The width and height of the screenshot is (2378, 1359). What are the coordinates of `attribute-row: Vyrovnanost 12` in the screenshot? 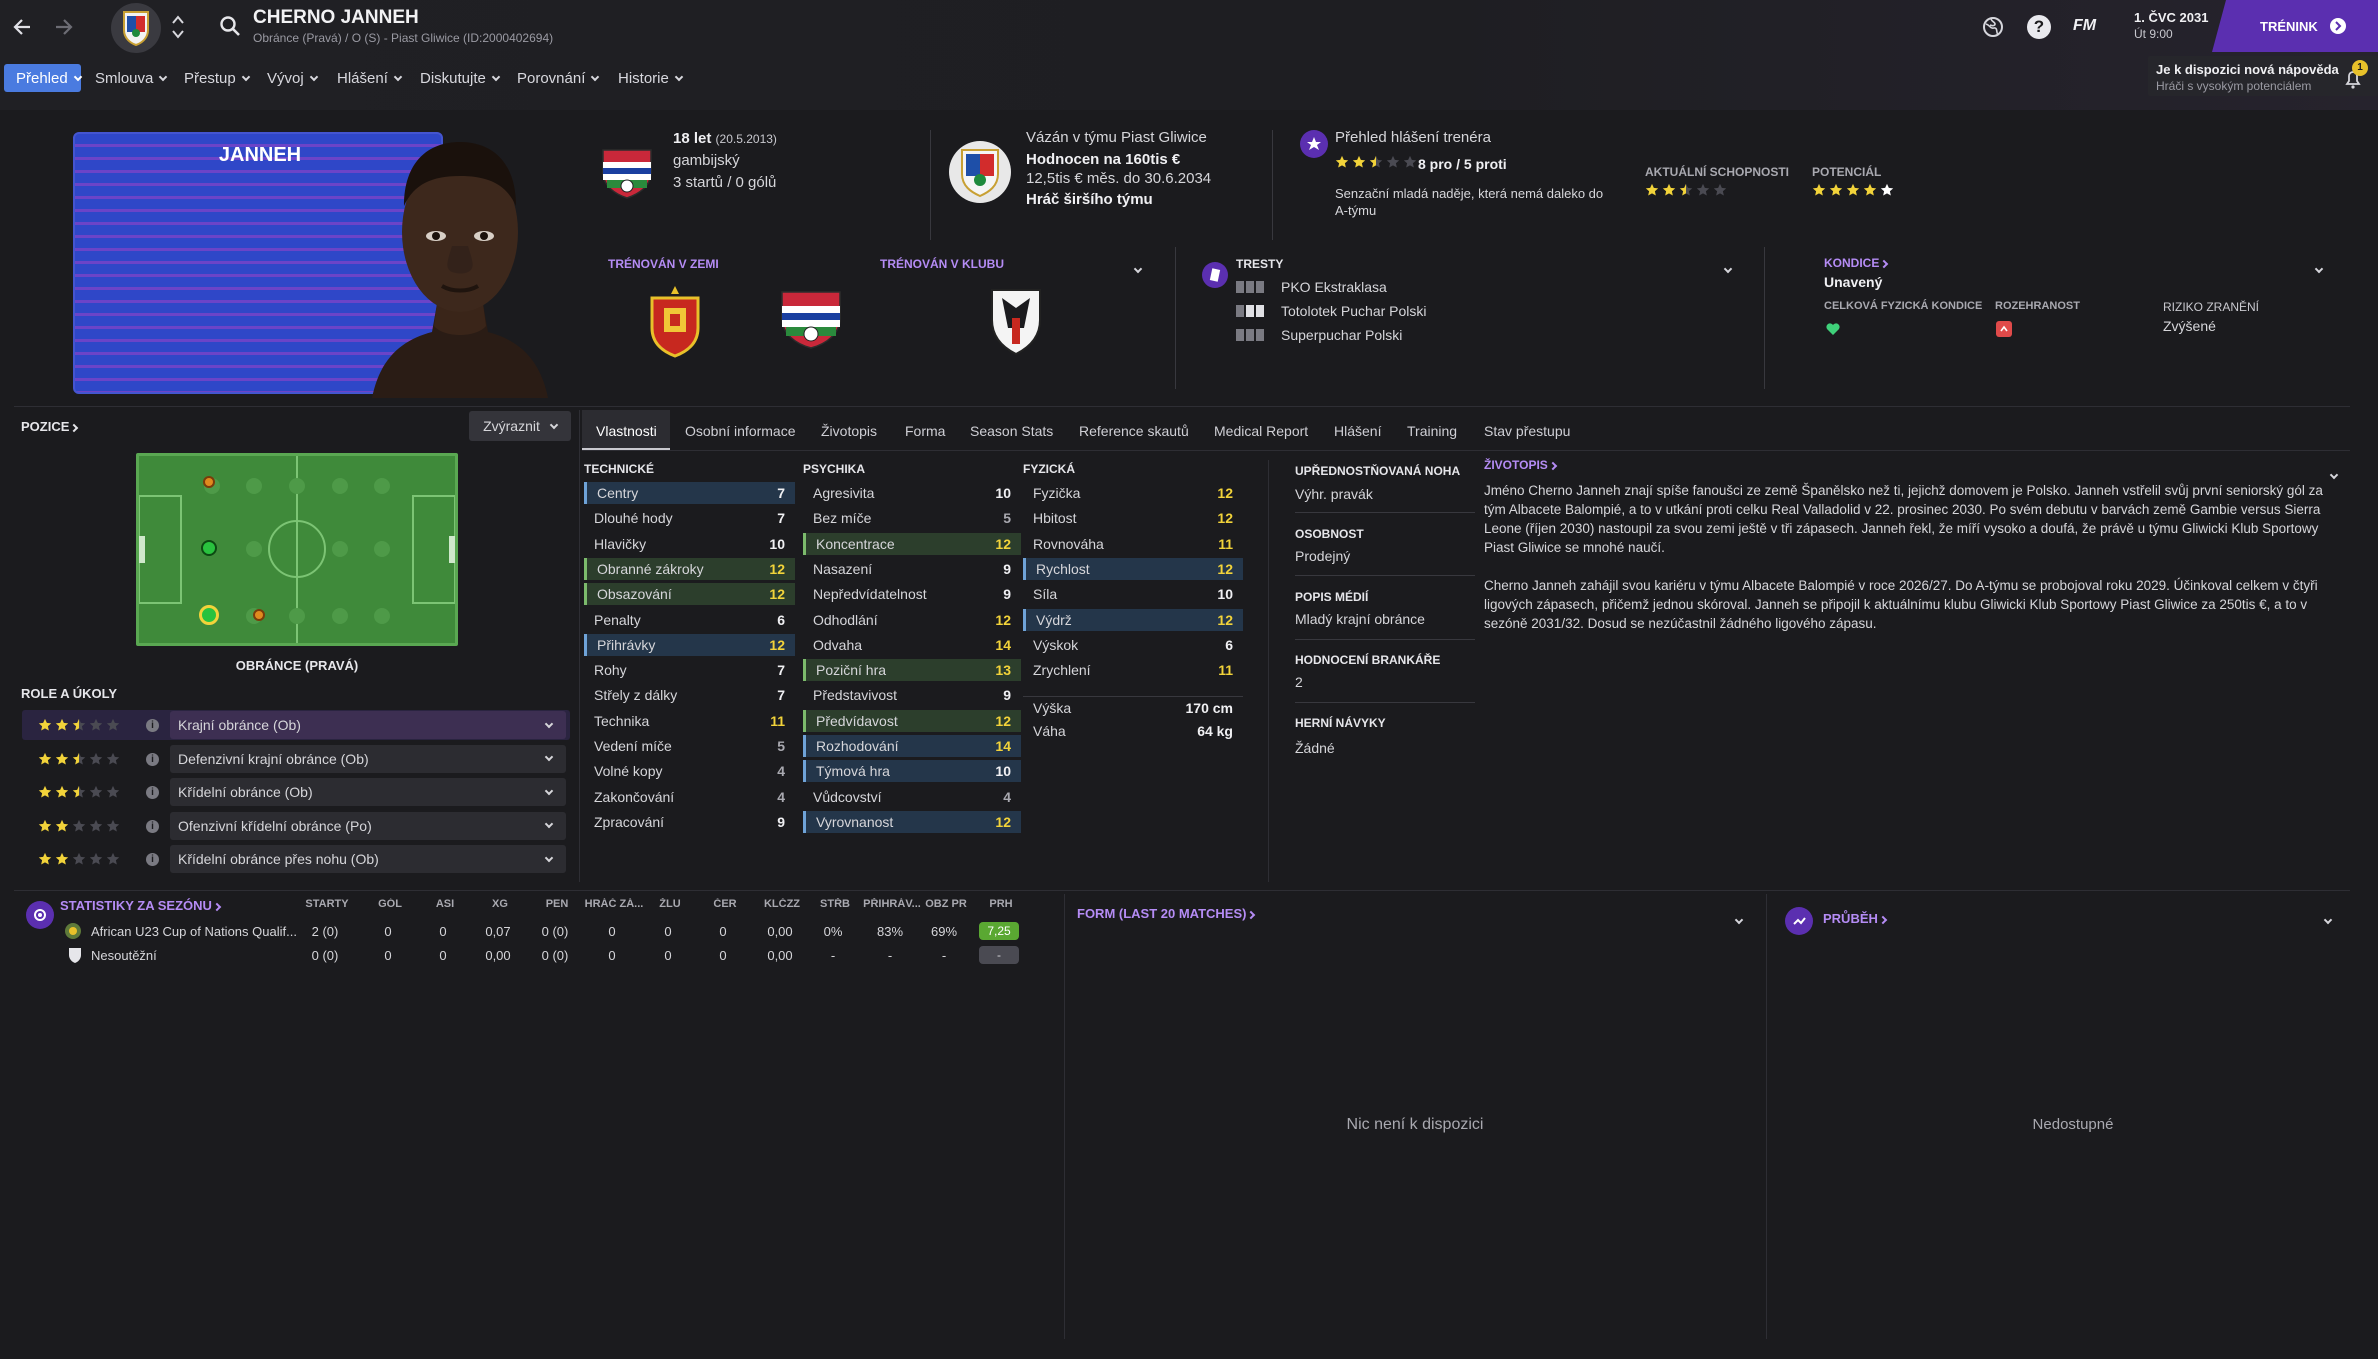 It's located at (912, 821).